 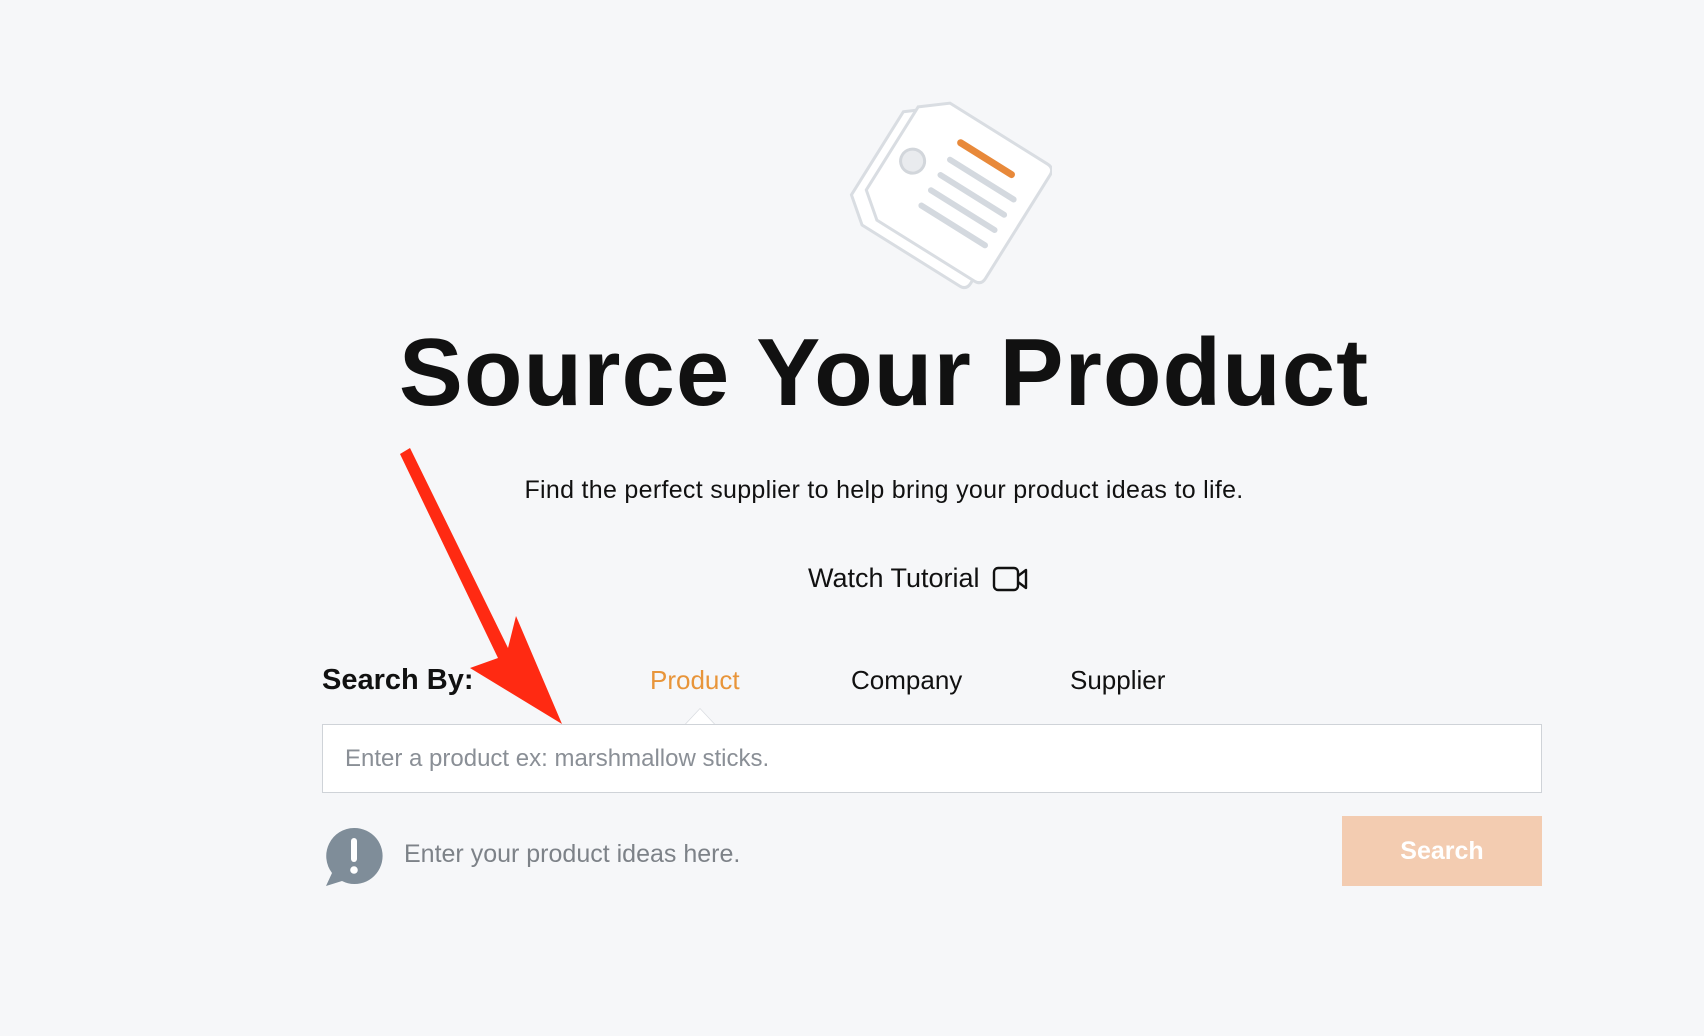 What do you see at coordinates (354, 856) in the screenshot?
I see `exclamation-speech-bubble-icon` at bounding box center [354, 856].